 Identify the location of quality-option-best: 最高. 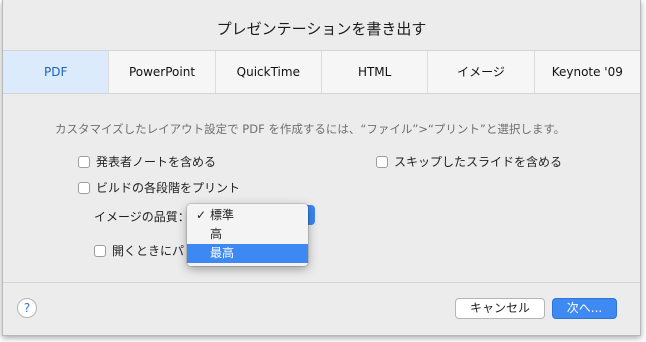
(247, 253).